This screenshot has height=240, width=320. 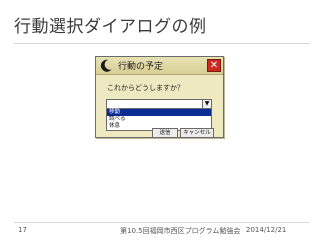 What do you see at coordinates (266, 230) in the screenshot?
I see `event-date: 2014/12/21` at bounding box center [266, 230].